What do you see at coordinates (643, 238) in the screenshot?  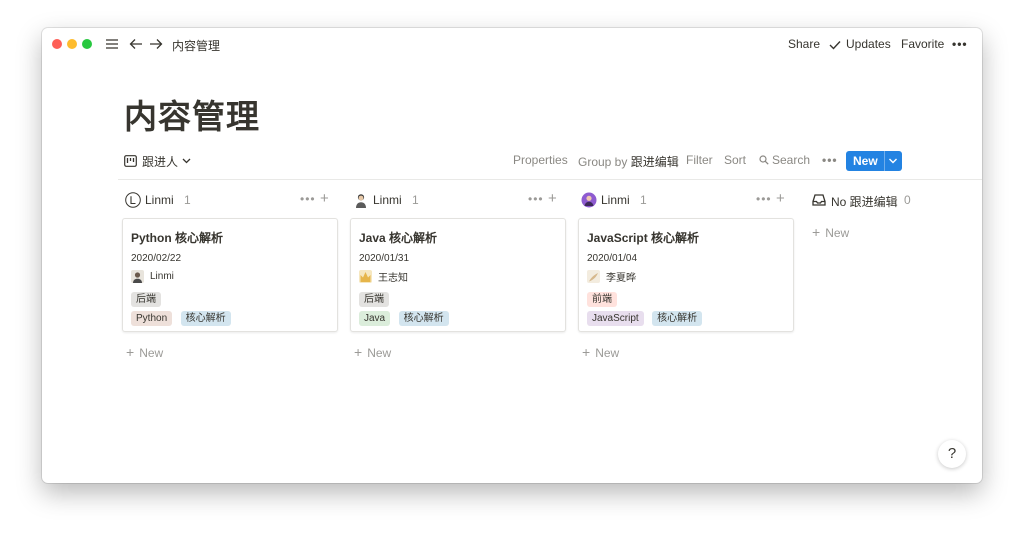 I see `card-title: JavaScript 核心解析` at bounding box center [643, 238].